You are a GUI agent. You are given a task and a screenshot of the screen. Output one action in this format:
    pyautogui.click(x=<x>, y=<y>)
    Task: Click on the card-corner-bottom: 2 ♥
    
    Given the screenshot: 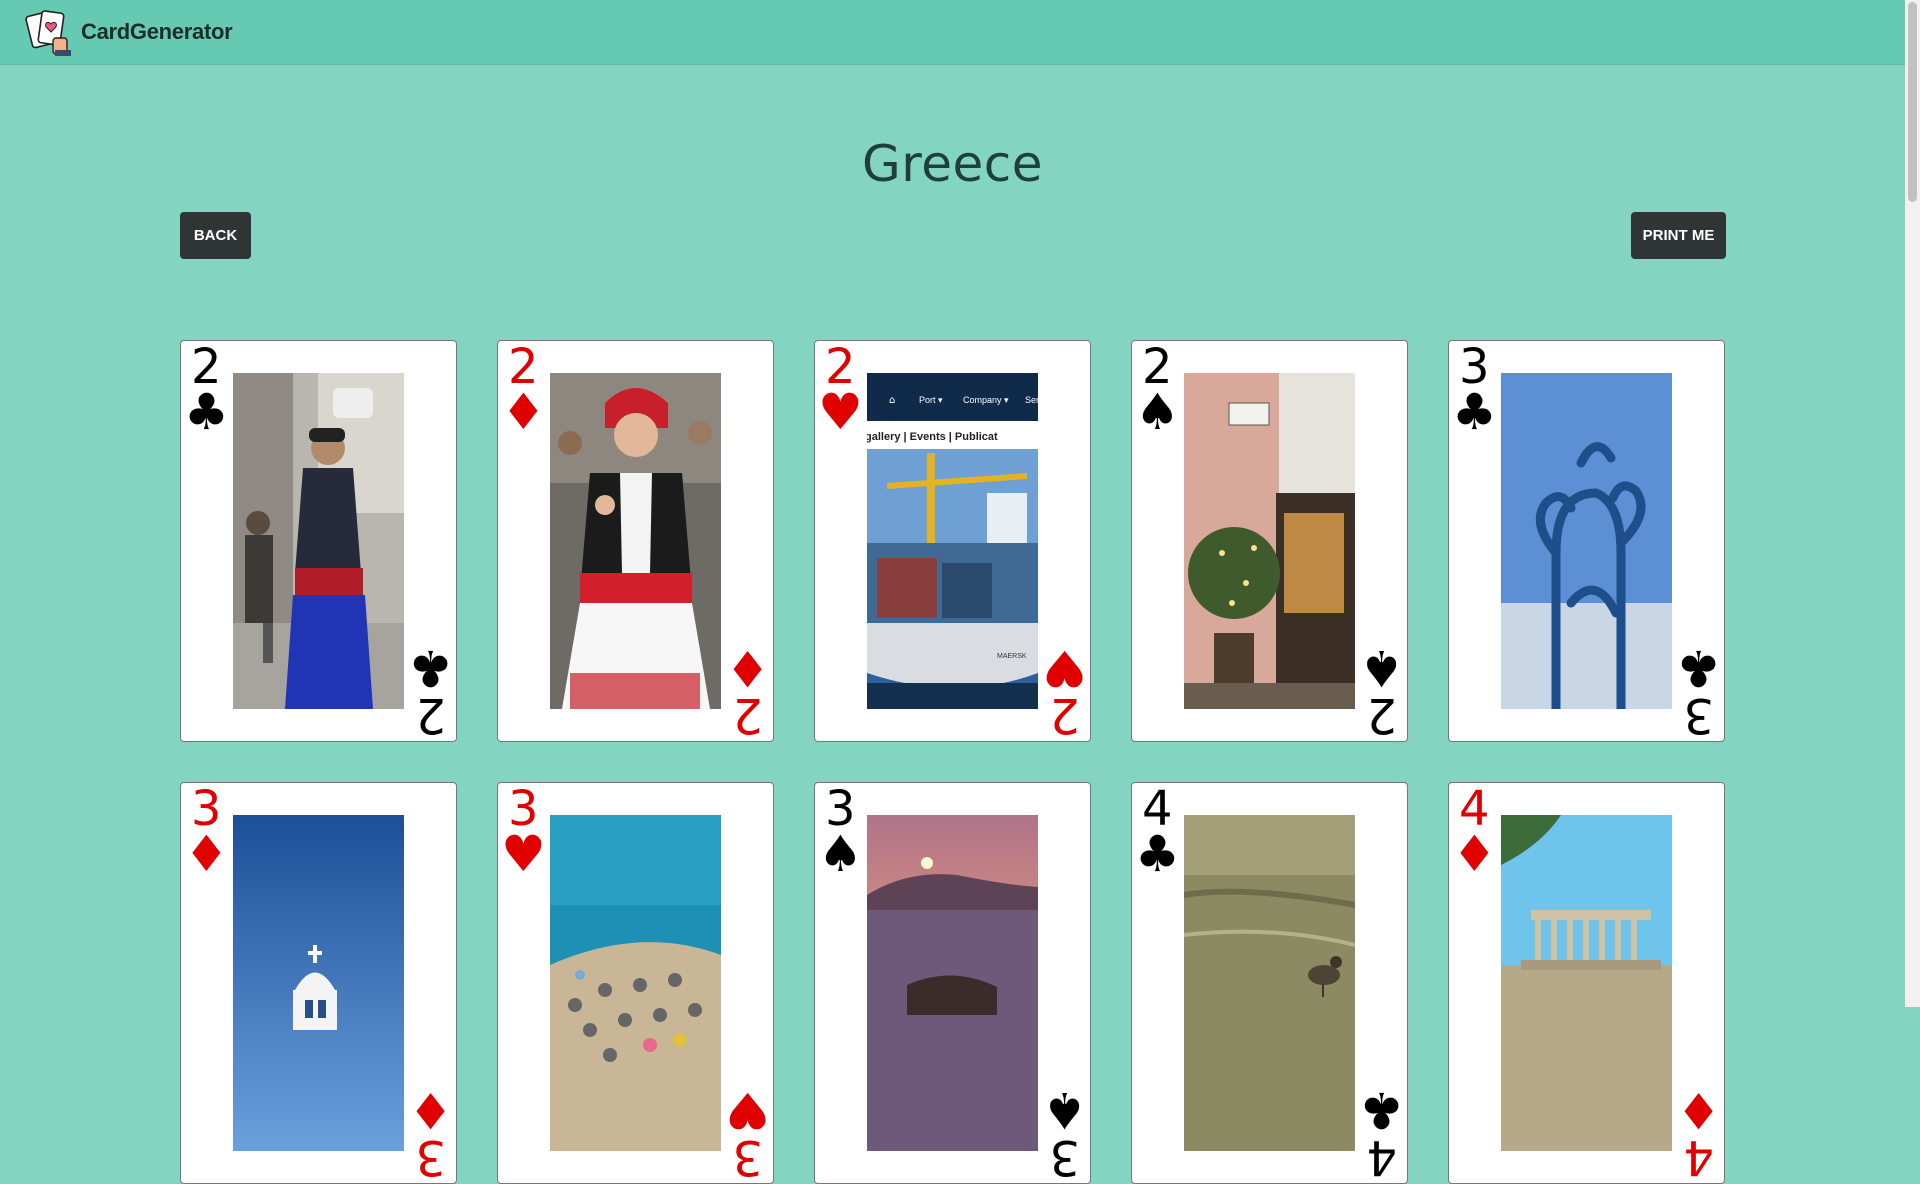 What is the action you would take?
    pyautogui.click(x=1062, y=690)
    